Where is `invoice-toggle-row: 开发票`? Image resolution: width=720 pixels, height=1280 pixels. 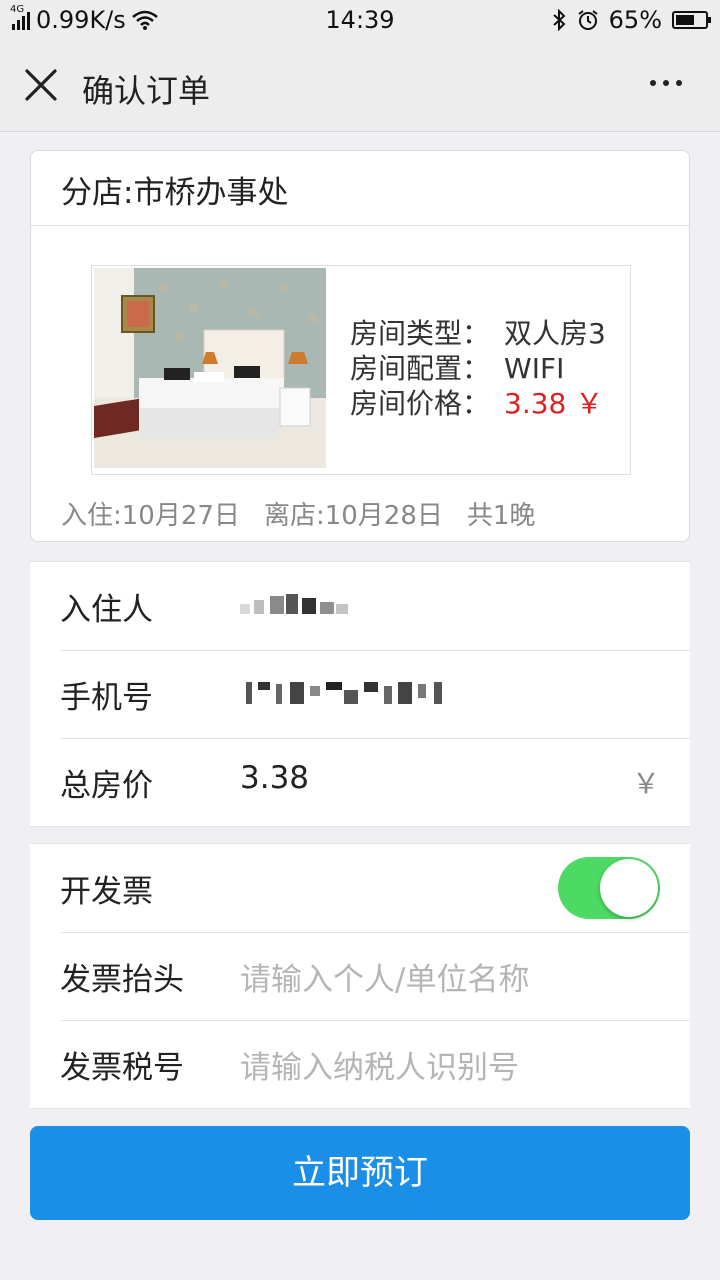
invoice-toggle-row: 开发票 is located at coordinates (360, 888).